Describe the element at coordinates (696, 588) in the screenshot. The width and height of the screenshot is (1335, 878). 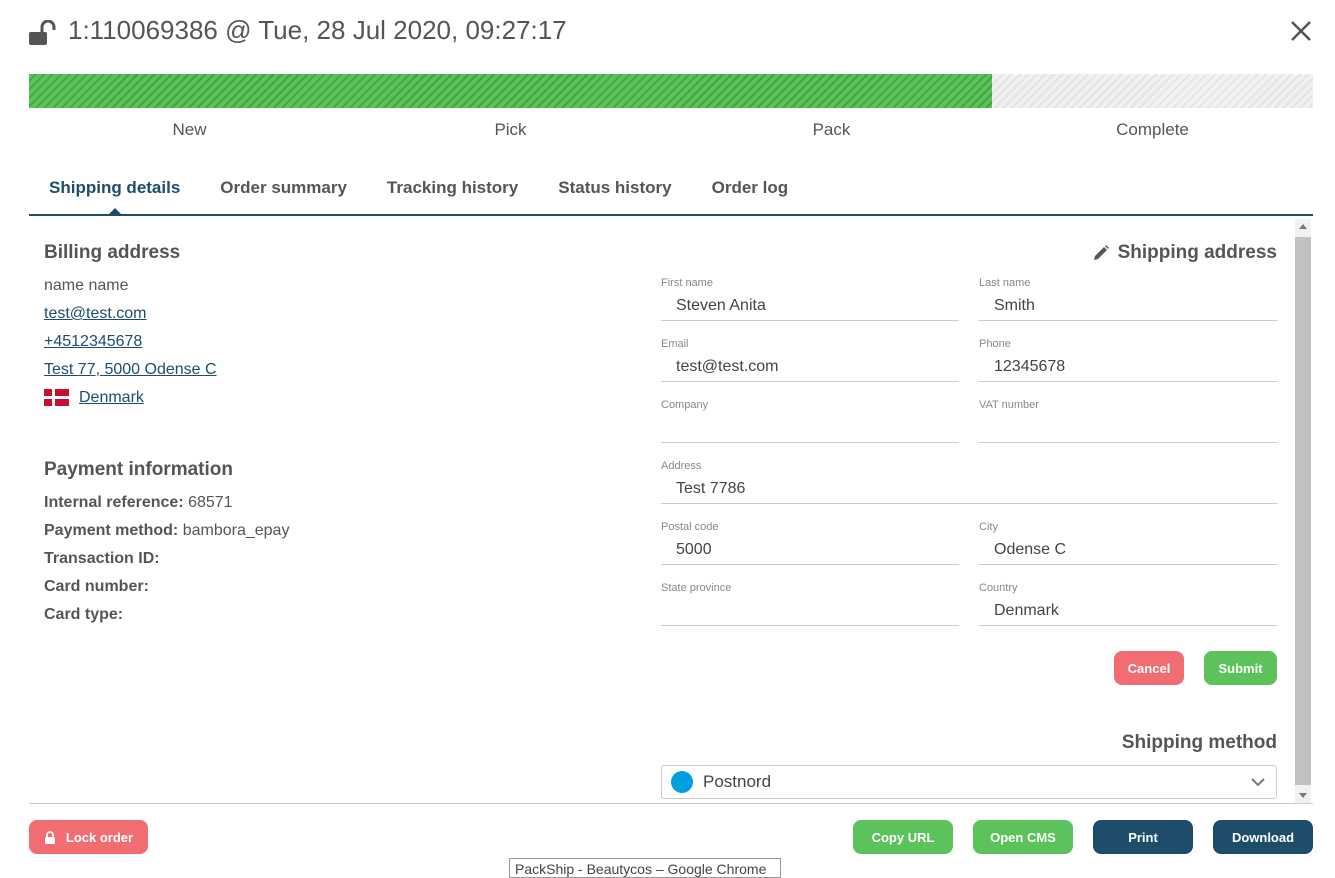
I see `state-province-label: State province` at that location.